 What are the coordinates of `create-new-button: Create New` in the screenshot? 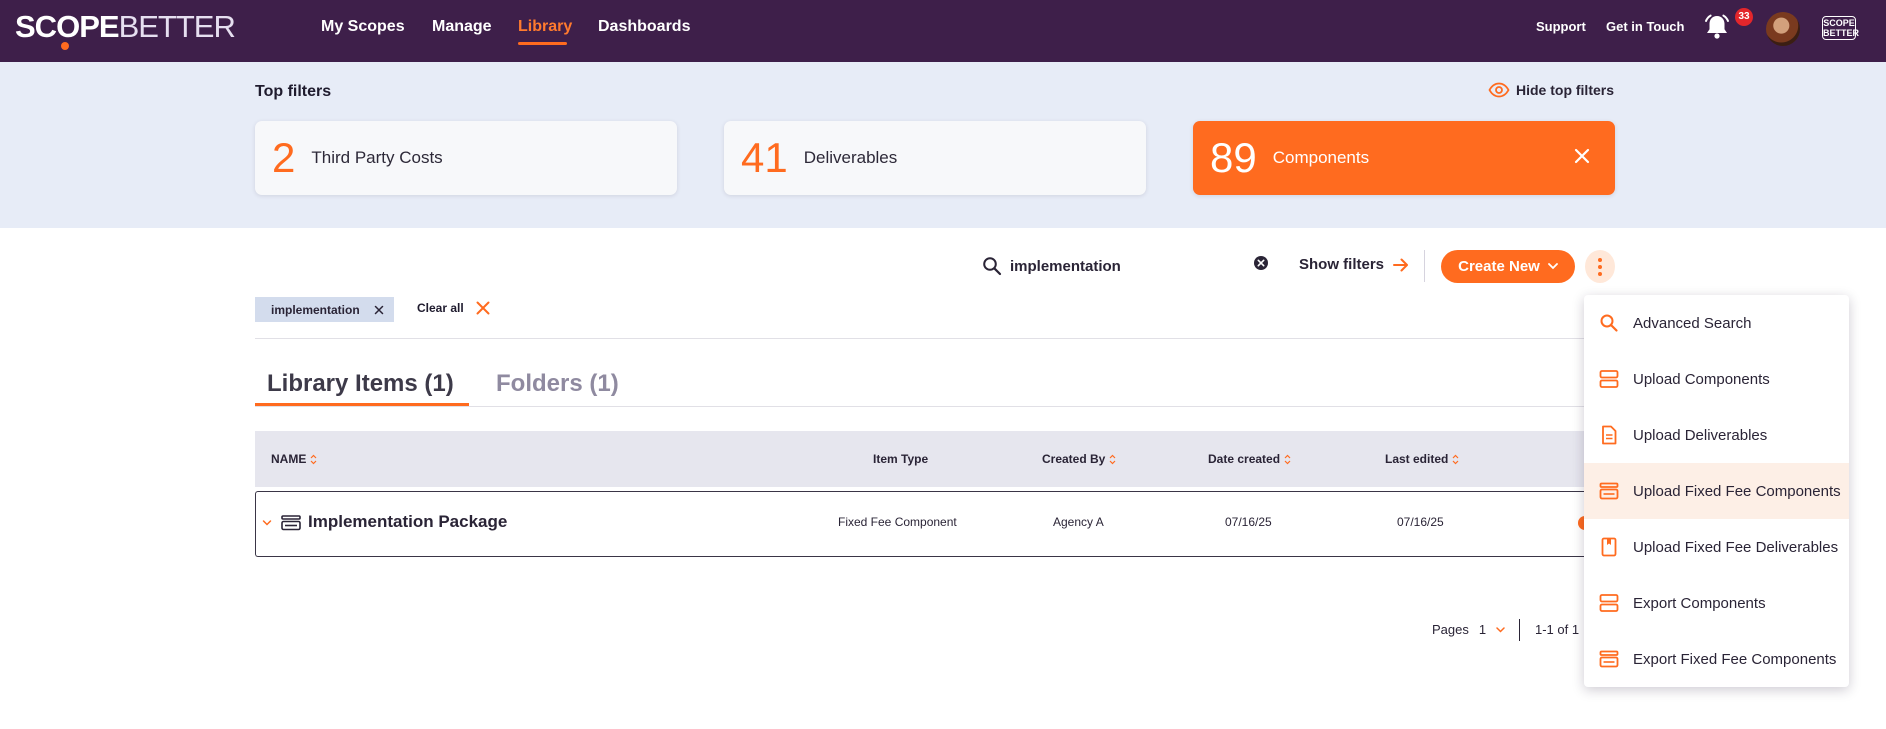 It's located at (1508, 266).